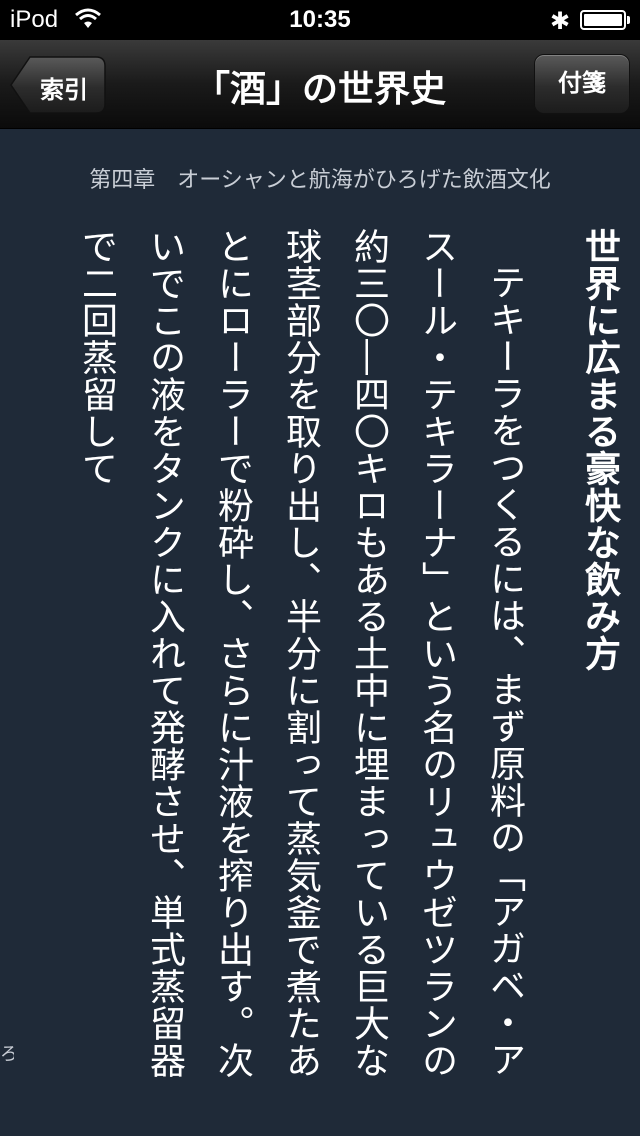 The width and height of the screenshot is (640, 1136). What do you see at coordinates (628, 20) in the screenshot?
I see `battery-tip` at bounding box center [628, 20].